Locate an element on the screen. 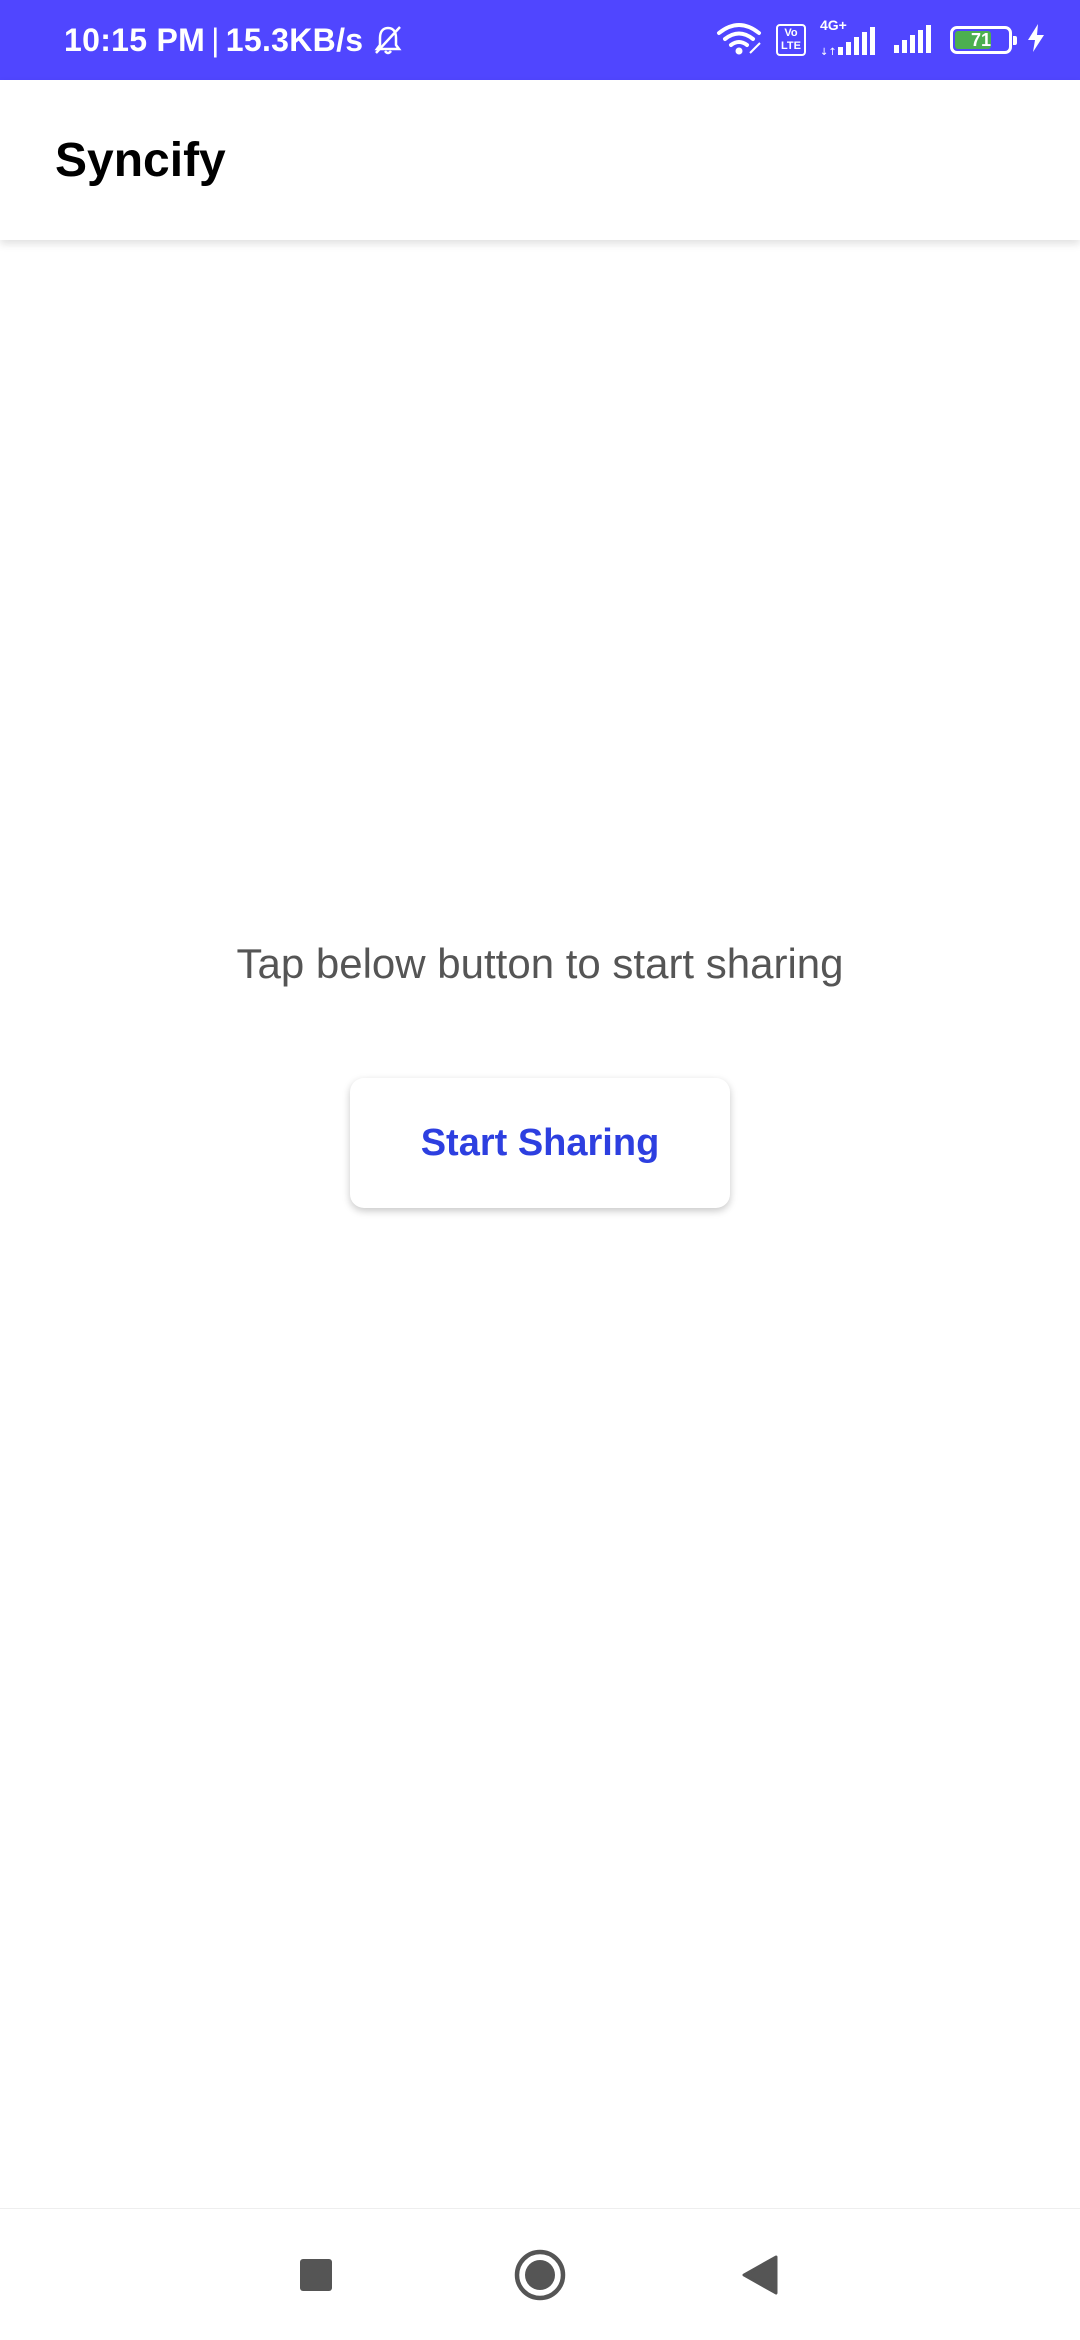 This screenshot has height=2340, width=1080. volte-top: Vo is located at coordinates (791, 33).